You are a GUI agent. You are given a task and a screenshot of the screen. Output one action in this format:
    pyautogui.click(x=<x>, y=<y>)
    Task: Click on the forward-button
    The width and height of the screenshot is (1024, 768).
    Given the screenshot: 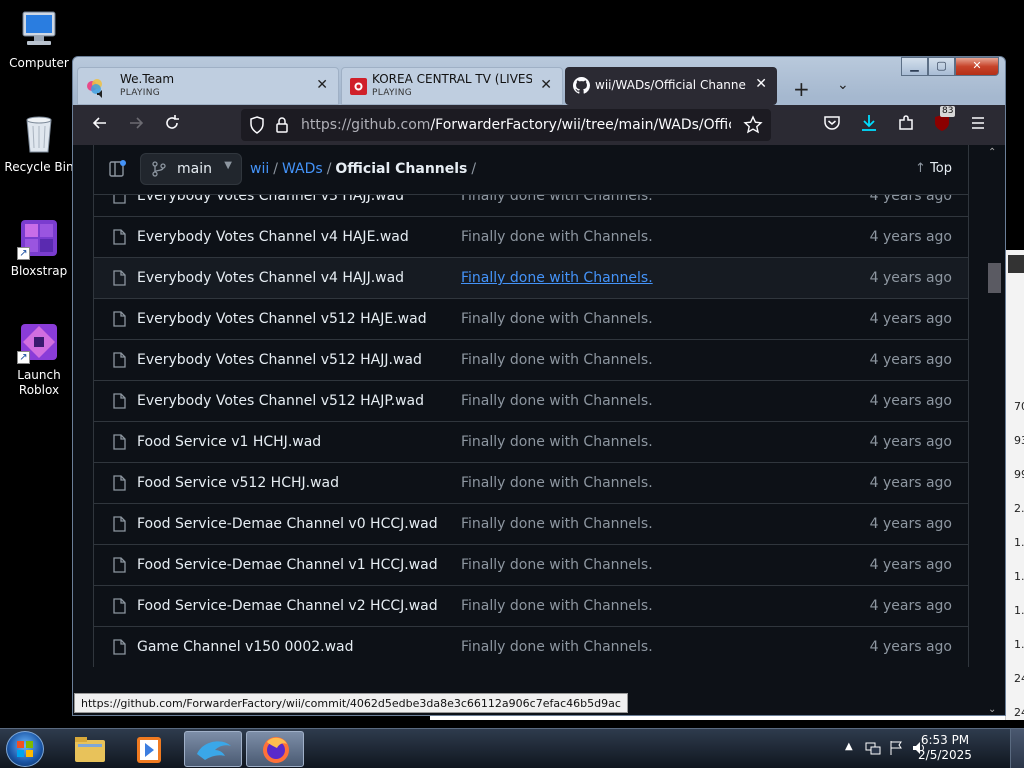 What is the action you would take?
    pyautogui.click(x=136, y=125)
    